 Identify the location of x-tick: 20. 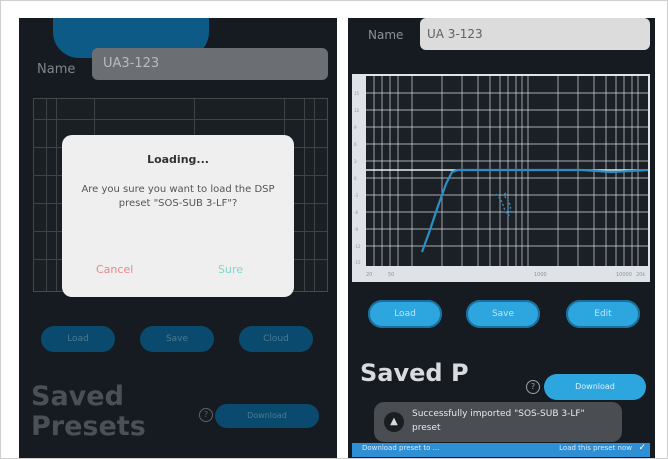
(369, 275).